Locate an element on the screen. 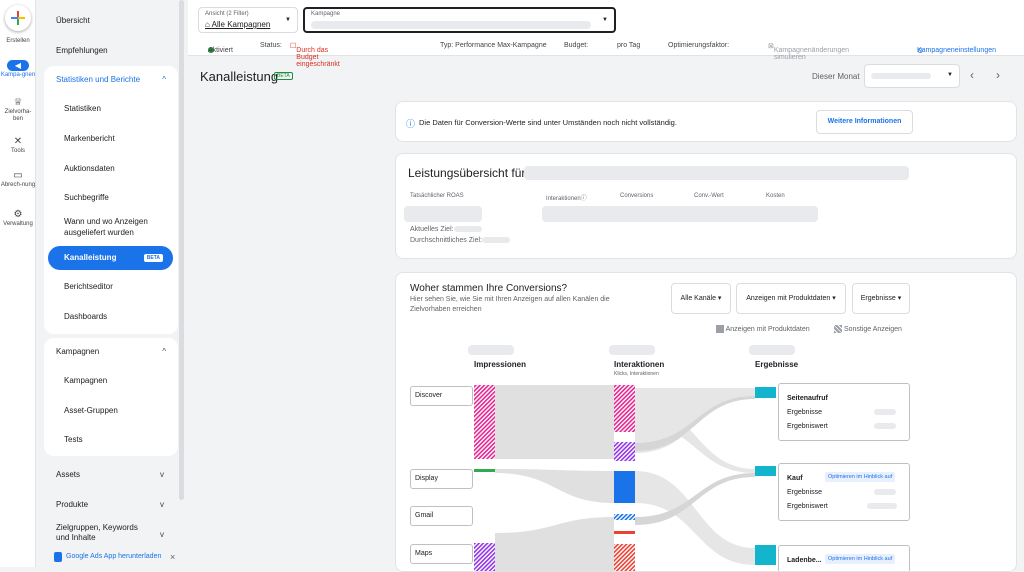 This screenshot has height=572, width=1024. result-card-store: Ladenbe... Optimieren im Hinblick auf is located at coordinates (844, 558).